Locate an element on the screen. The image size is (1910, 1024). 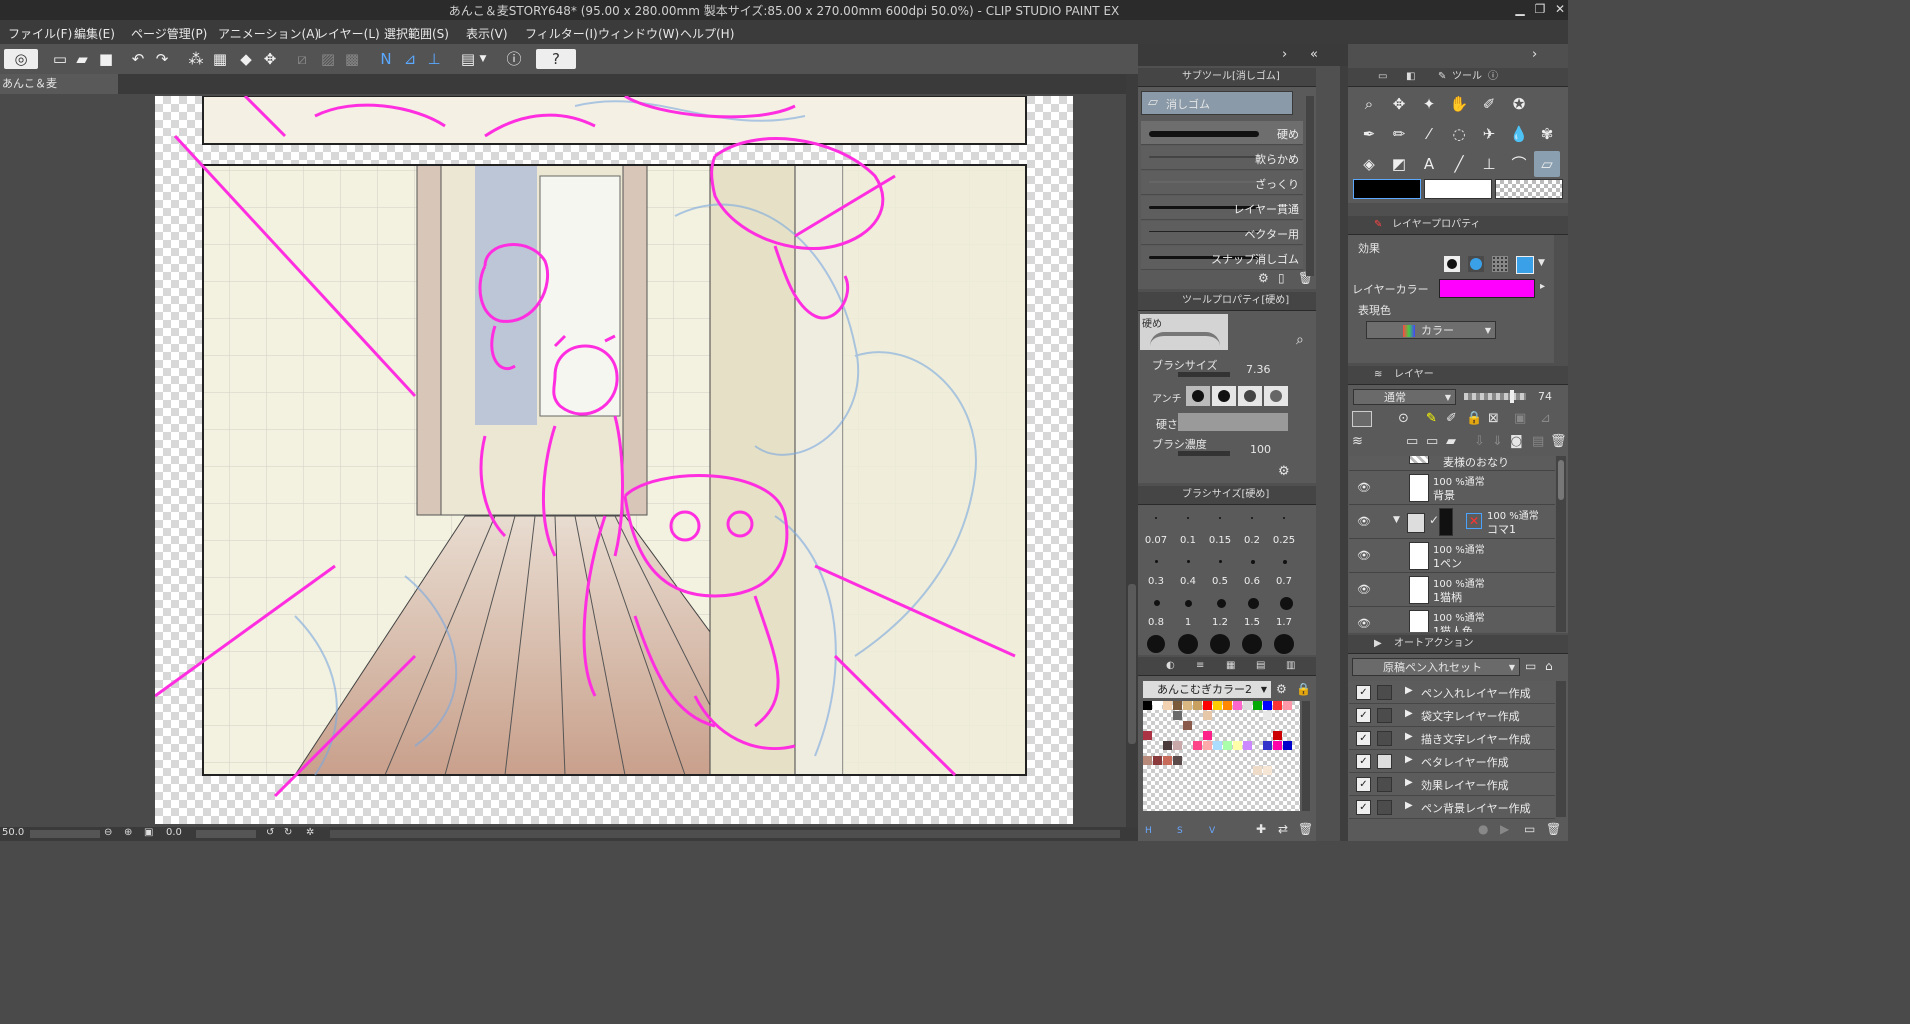
apply-mask-icon: ▤ is located at coordinates (1538, 441).